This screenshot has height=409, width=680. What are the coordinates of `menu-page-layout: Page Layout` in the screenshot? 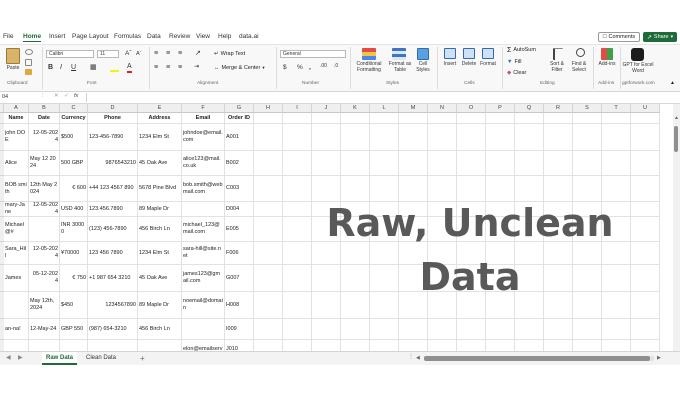 It's located at (90, 36).